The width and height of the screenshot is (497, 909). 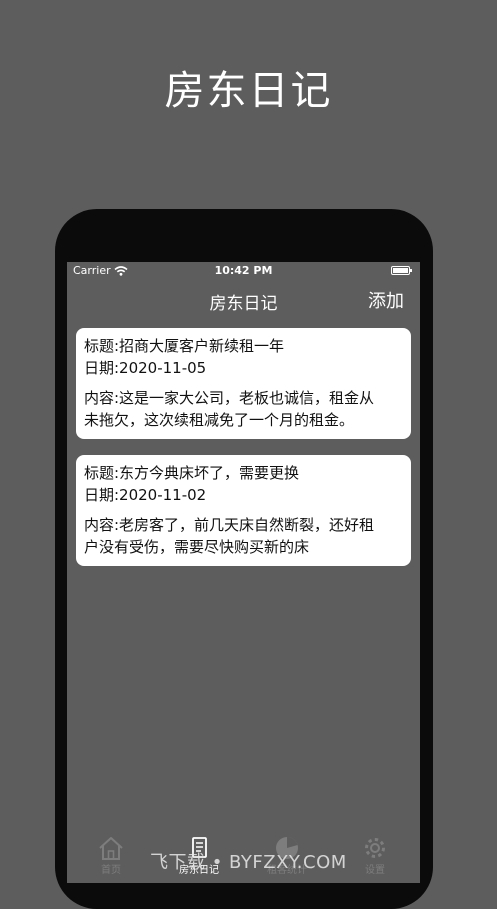 I want to click on entry-content: 内容:这是一家大公司，老板也诚信，租金从, so click(x=229, y=398).